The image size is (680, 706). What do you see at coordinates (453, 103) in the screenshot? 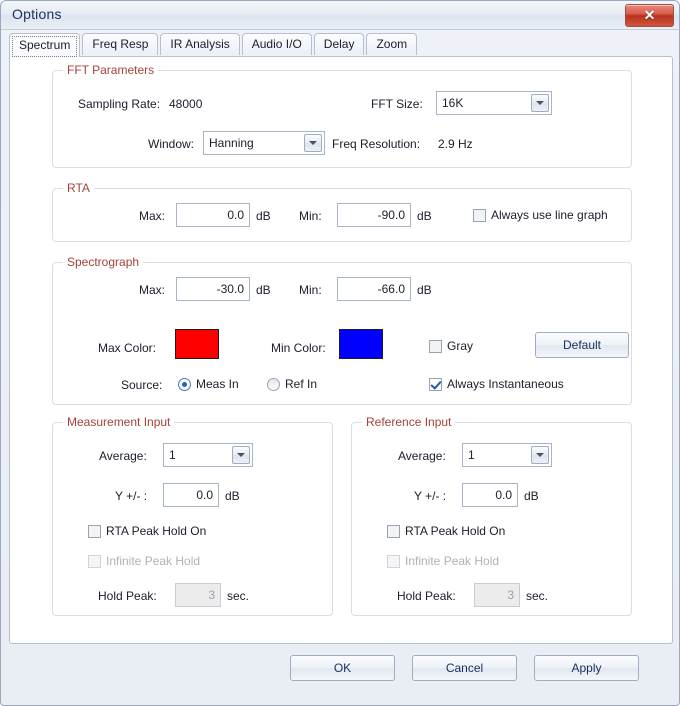
I see `fft-size-value: 16K` at bounding box center [453, 103].